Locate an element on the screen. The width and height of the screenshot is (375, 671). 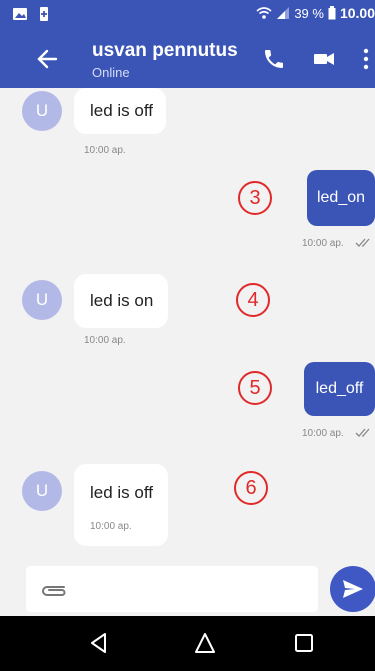
signal-icon is located at coordinates (283, 13).